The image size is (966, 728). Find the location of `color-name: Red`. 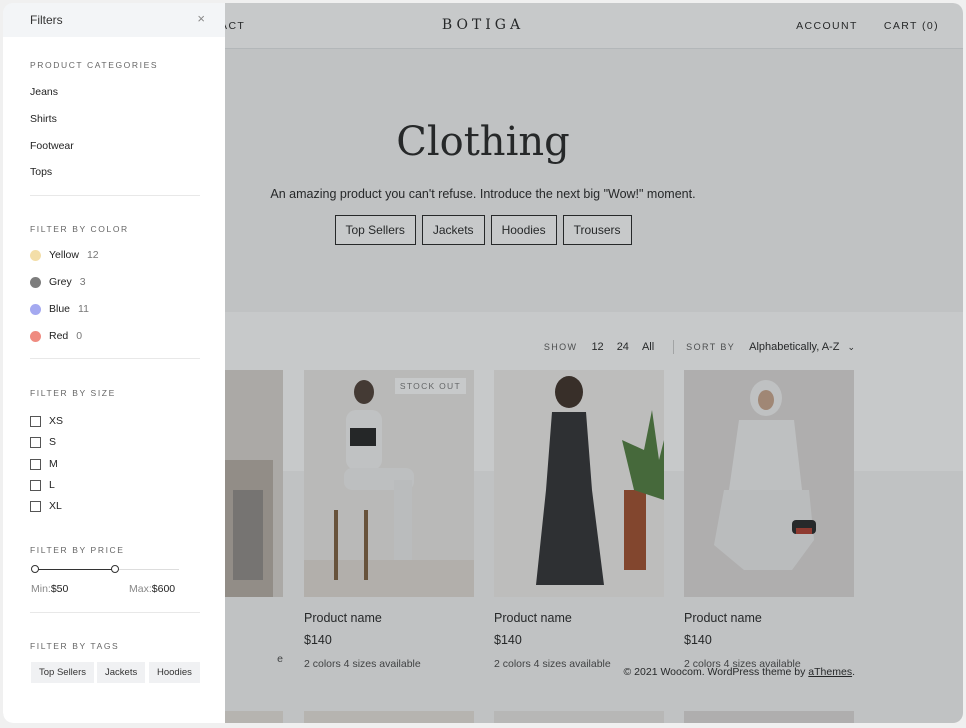

color-name: Red is located at coordinates (59, 336).